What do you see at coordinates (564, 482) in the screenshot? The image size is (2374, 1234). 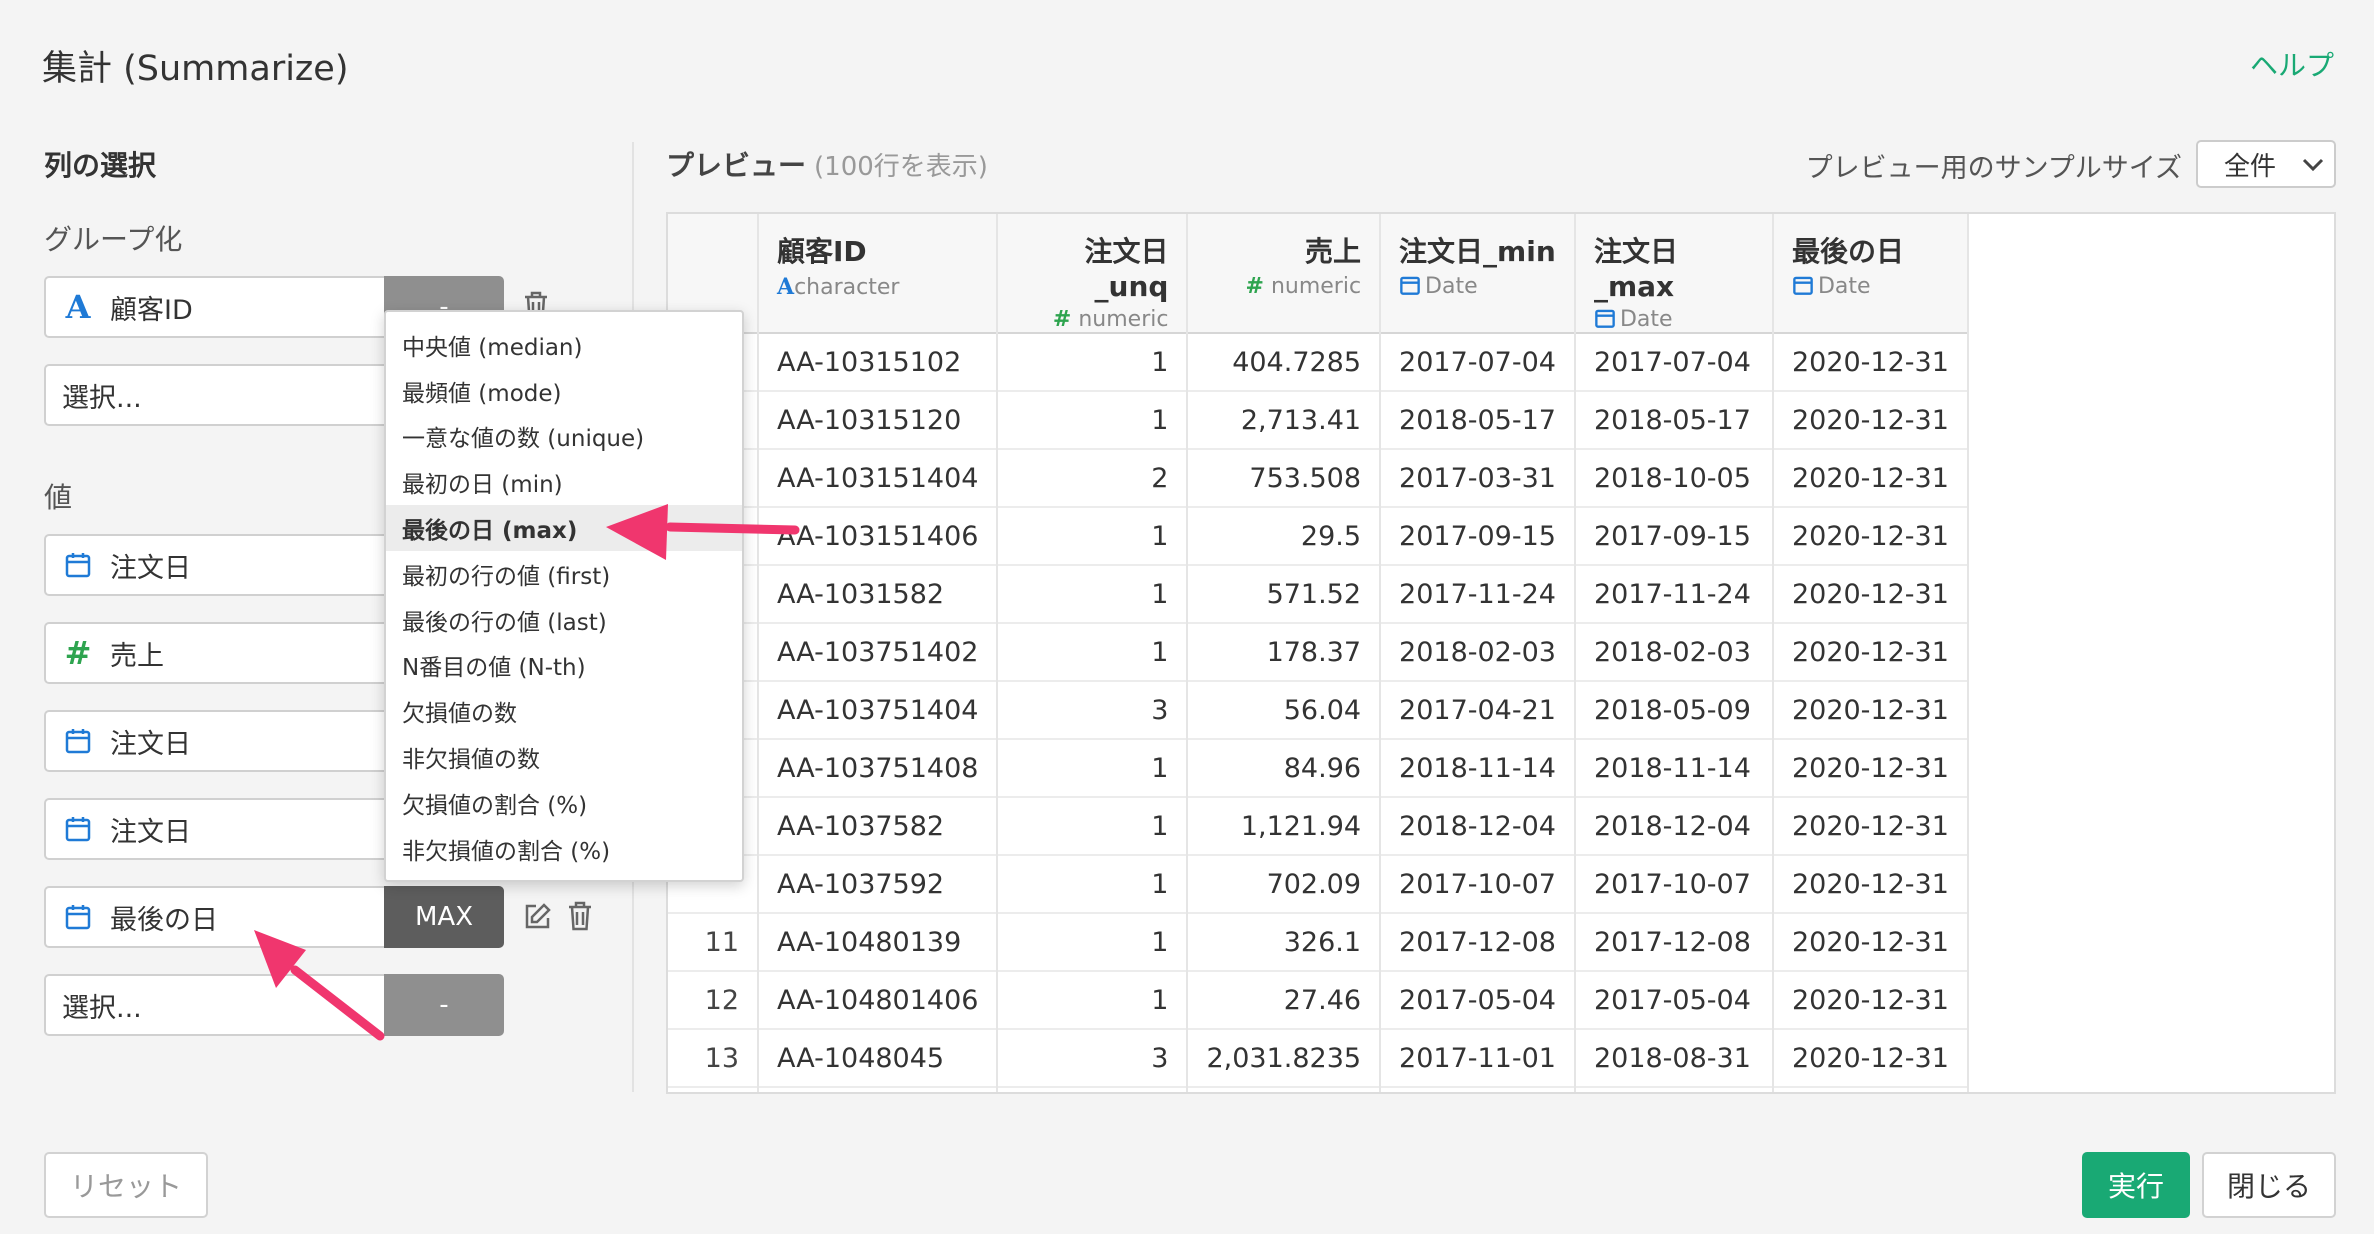 I see `dropdown-item: 最初の日 (min)` at bounding box center [564, 482].